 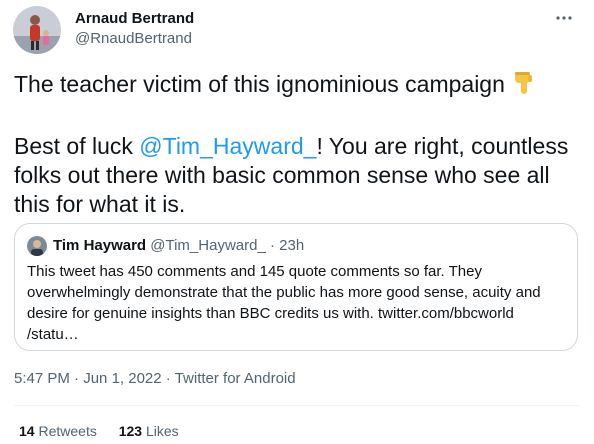 What do you see at coordinates (67, 431) in the screenshot?
I see `retweets-label: Retweets` at bounding box center [67, 431].